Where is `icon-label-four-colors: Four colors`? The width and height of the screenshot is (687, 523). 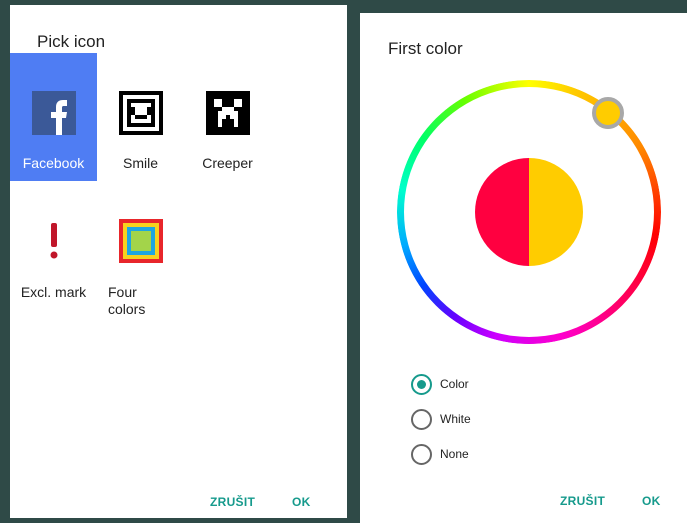 icon-label-four-colors: Four colors is located at coordinates (127, 300).